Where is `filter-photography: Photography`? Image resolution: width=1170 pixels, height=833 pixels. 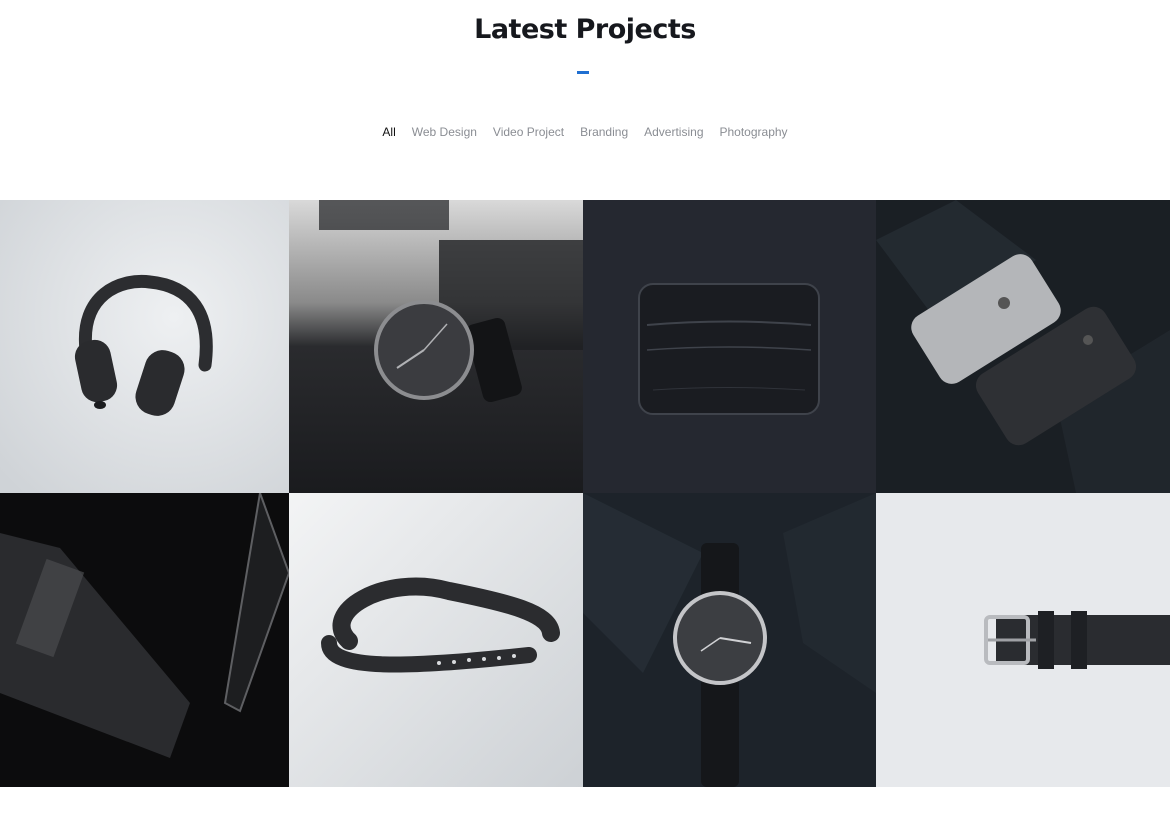 filter-photography: Photography is located at coordinates (754, 132).